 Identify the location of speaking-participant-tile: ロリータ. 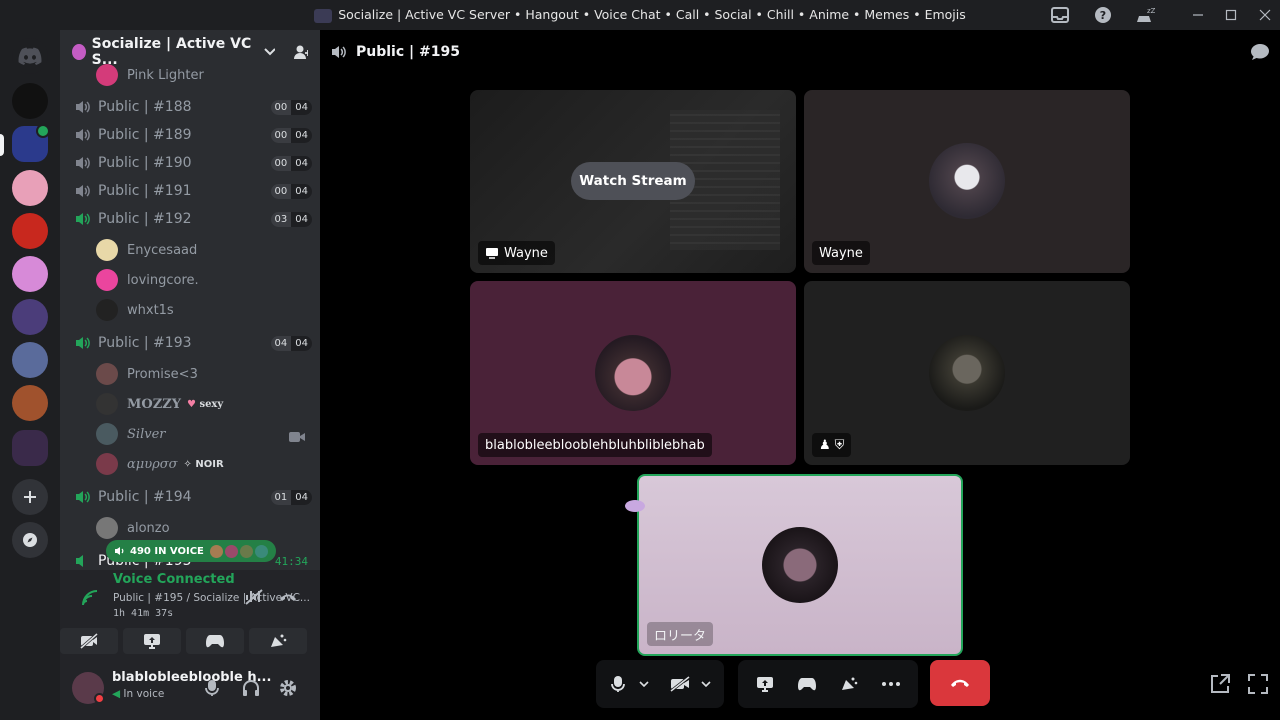
(800, 565).